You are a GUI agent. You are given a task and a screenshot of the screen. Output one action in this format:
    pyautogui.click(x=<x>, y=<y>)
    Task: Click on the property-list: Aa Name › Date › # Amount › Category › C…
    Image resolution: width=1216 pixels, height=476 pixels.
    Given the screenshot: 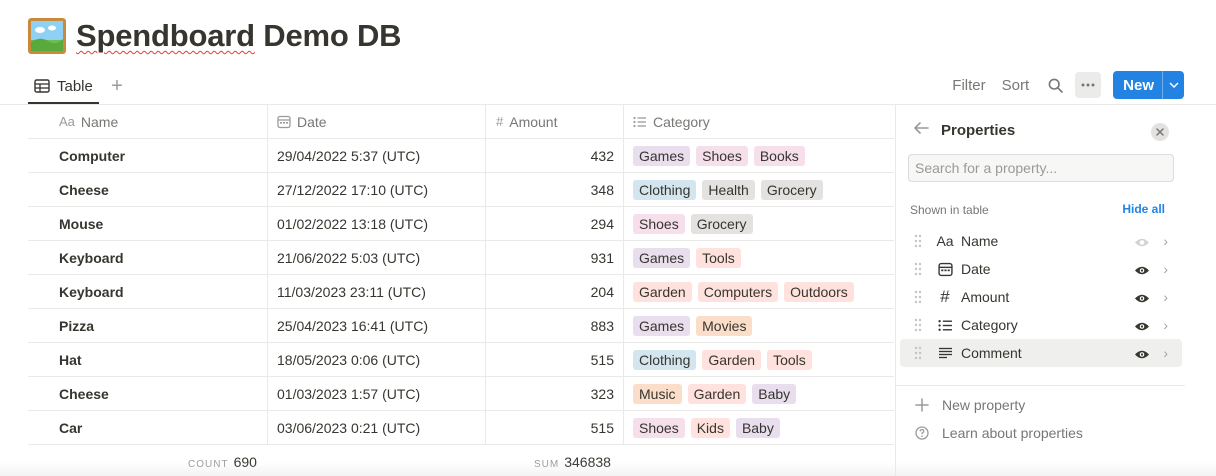 What is the action you would take?
    pyautogui.click(x=1041, y=297)
    